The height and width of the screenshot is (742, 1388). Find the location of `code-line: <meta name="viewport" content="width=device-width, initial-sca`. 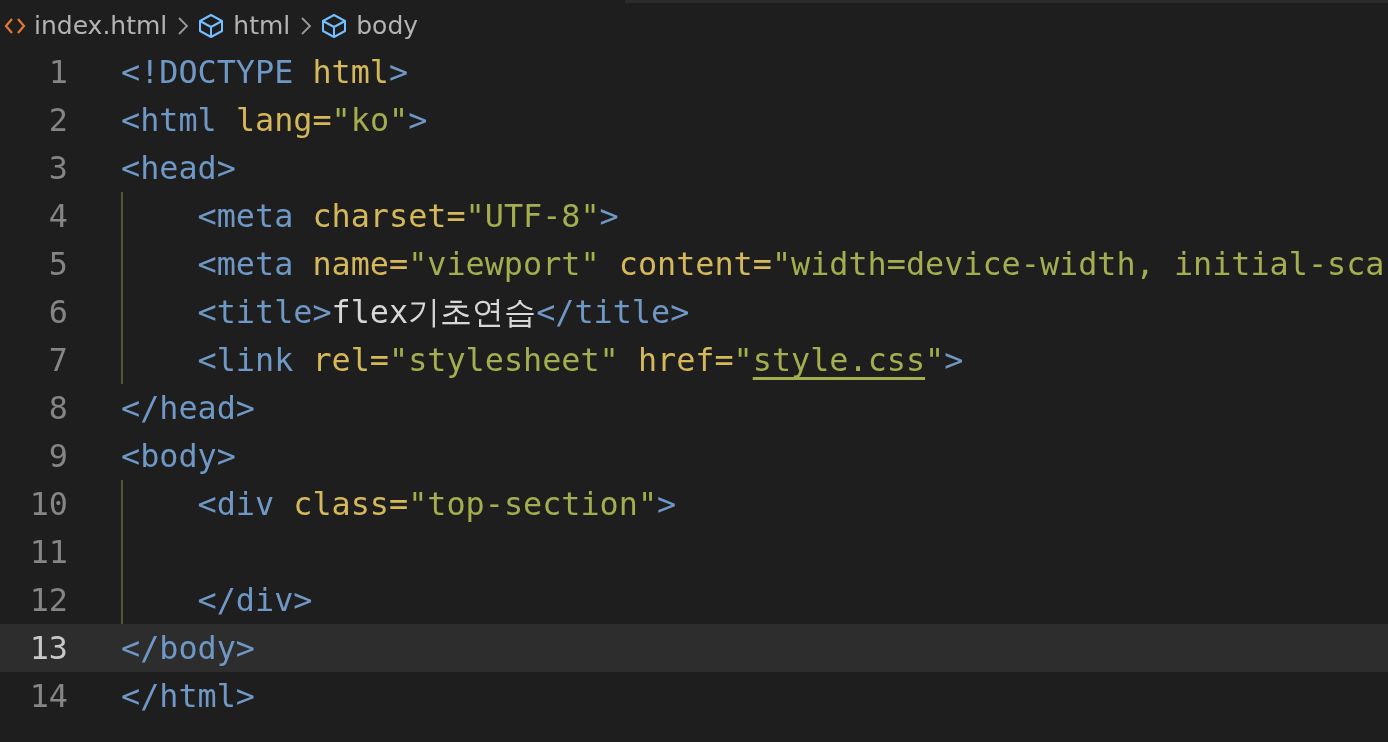

code-line: <meta name="viewport" content="width=device-width, initial-sca is located at coordinates (790, 264).